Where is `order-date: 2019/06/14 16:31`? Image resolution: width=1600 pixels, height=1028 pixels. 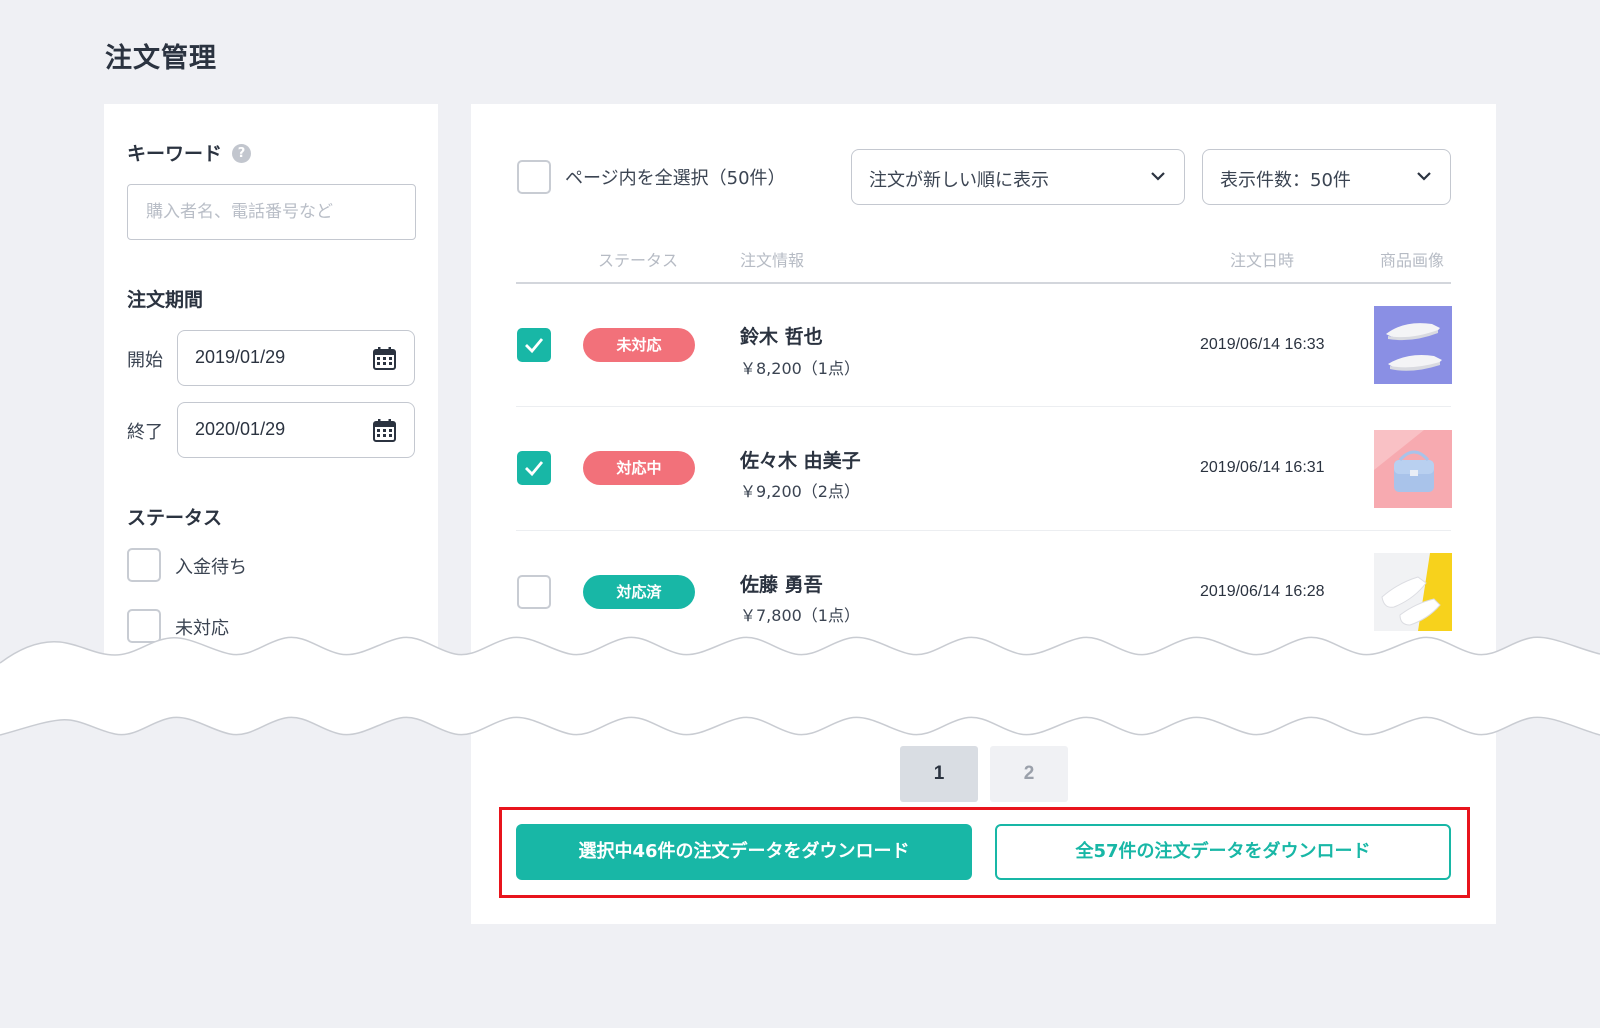 order-date: 2019/06/14 16:31 is located at coordinates (1262, 467).